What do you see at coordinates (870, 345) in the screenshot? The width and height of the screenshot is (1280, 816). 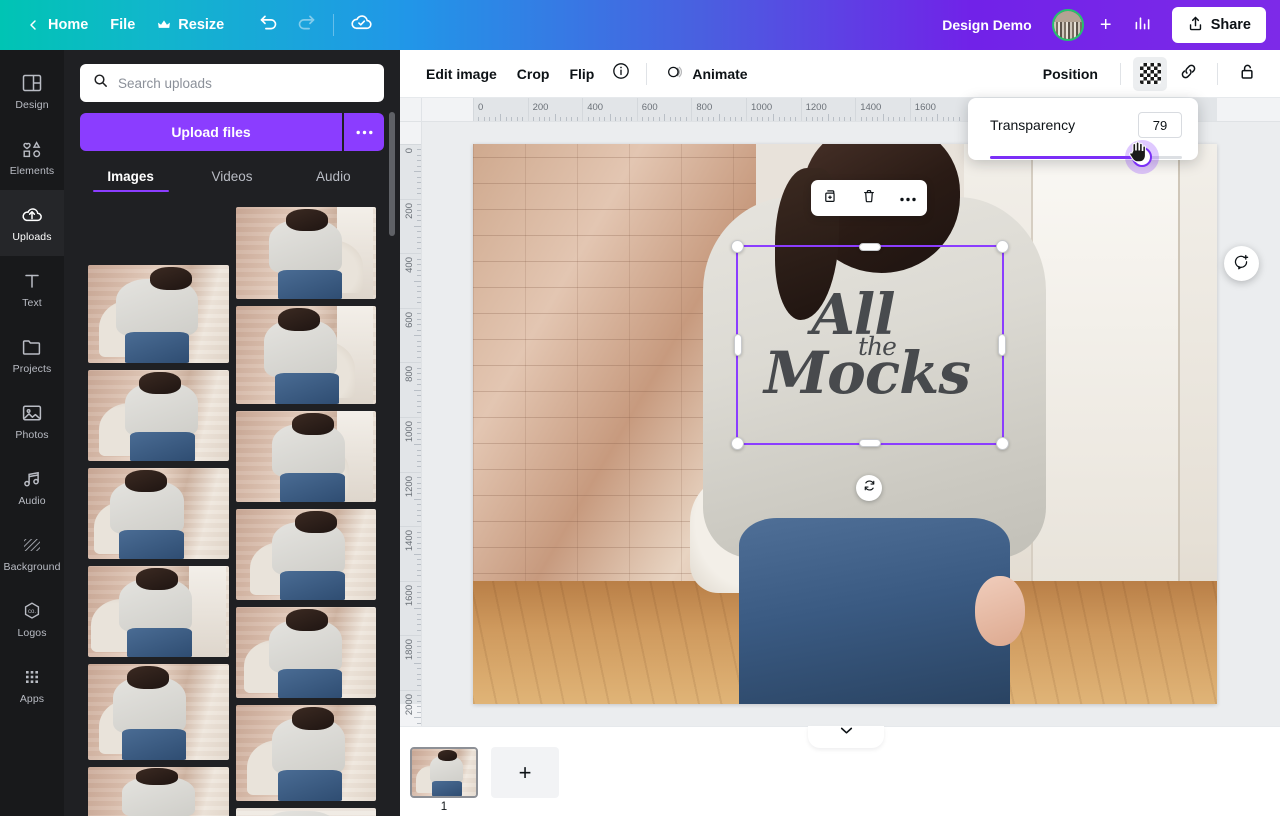 I see `selection-bounding-box` at bounding box center [870, 345].